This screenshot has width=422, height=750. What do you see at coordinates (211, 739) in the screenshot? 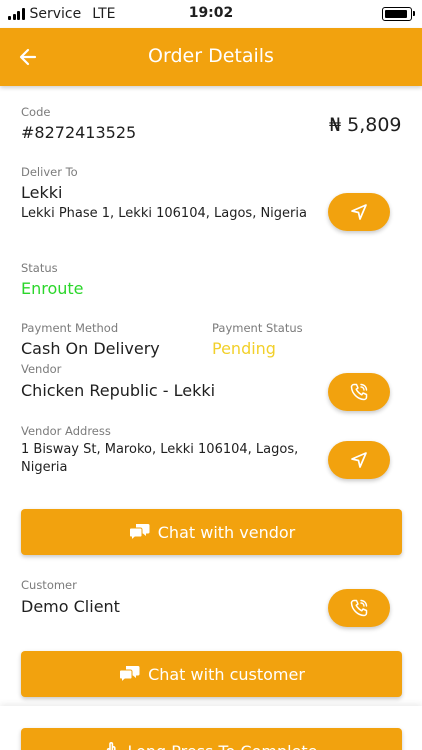
I see `long-press-complete-button: Long Press To Complete` at bounding box center [211, 739].